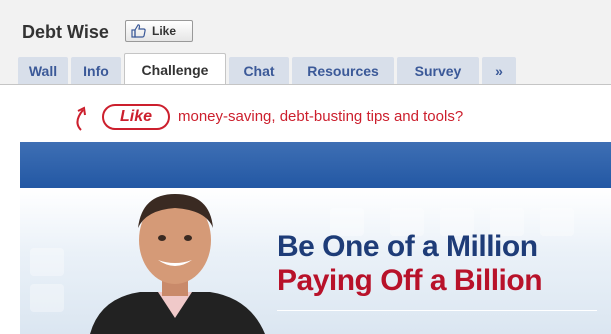 This screenshot has height=334, width=611. I want to click on curved-arrow-icon, so click(84, 119).